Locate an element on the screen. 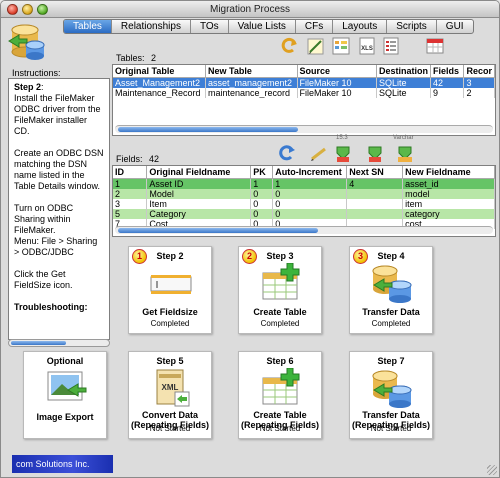 The image size is (500, 478). edit-table-icon is located at coordinates (316, 46).